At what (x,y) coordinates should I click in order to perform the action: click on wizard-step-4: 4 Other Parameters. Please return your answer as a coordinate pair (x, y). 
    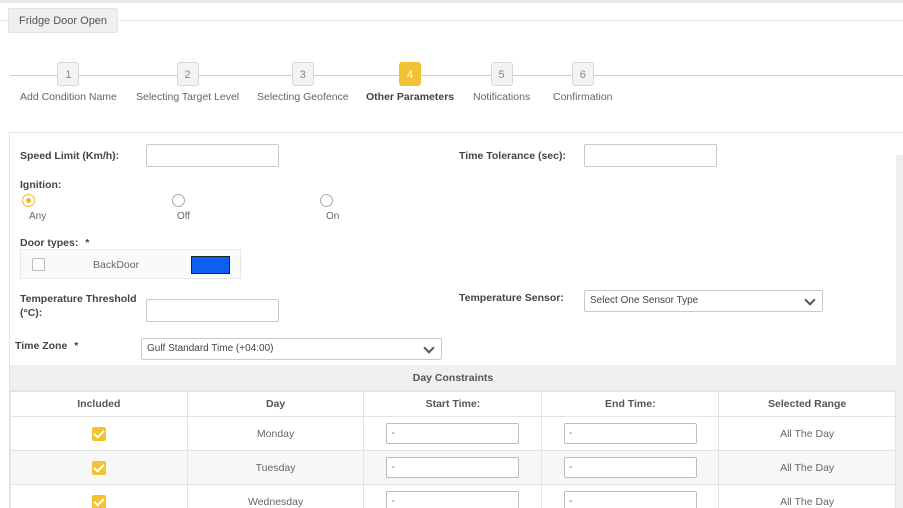
    Looking at the image, I should click on (410, 82).